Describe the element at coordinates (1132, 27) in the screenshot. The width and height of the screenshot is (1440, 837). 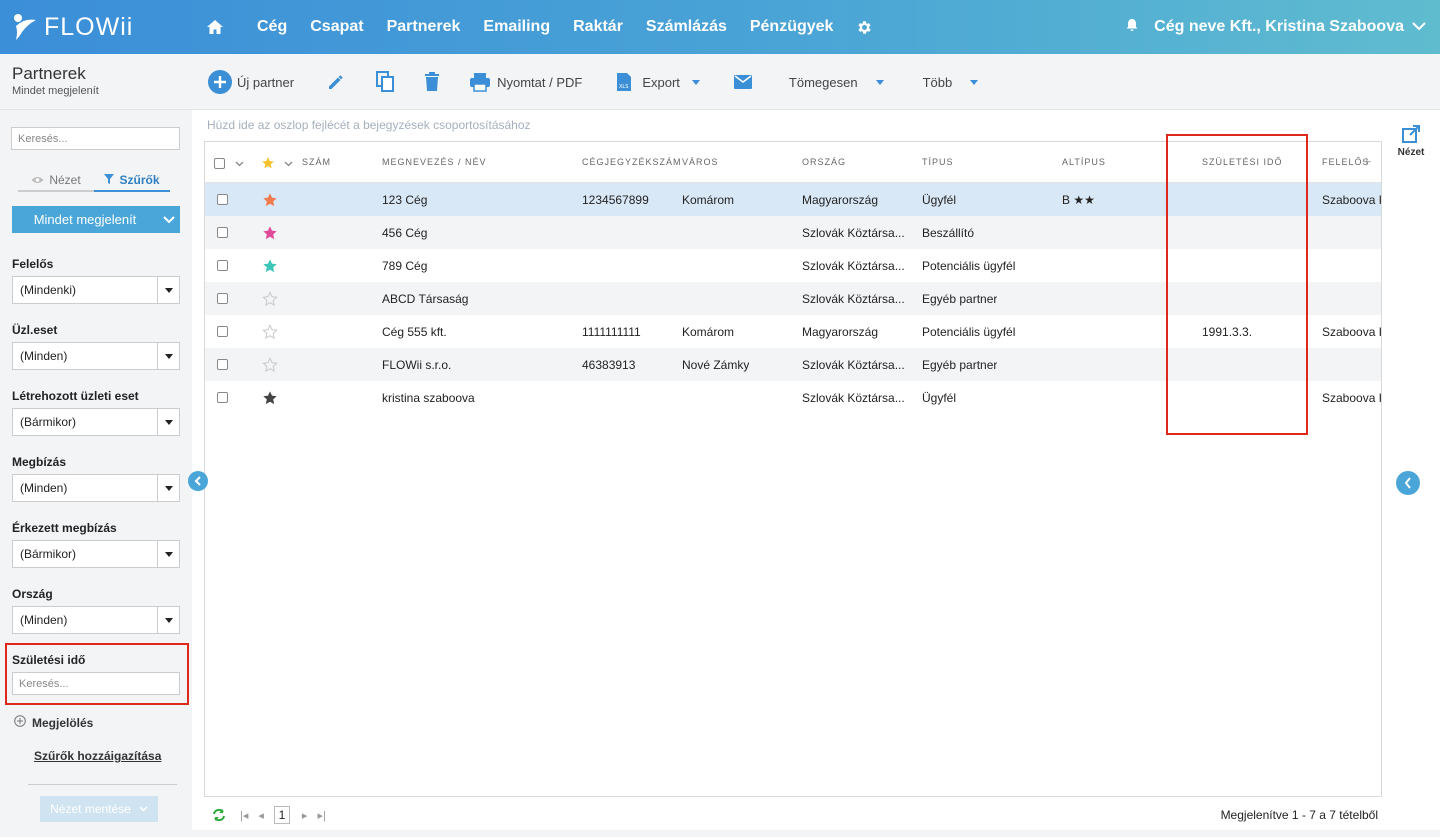
I see `bell-icon` at that location.